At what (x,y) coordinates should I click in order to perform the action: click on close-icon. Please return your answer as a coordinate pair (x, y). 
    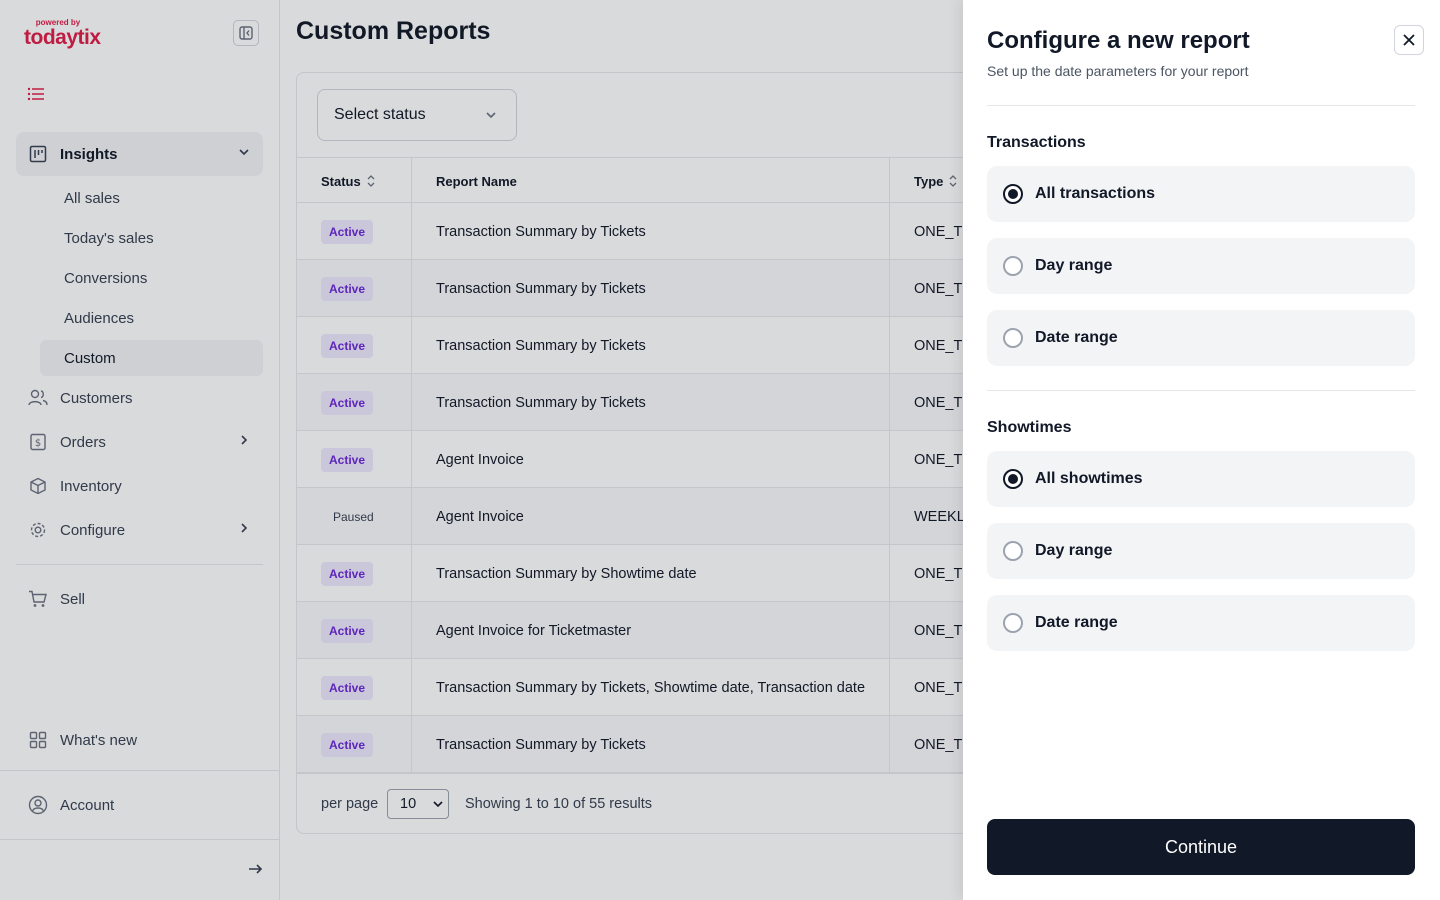
    Looking at the image, I should click on (1409, 40).